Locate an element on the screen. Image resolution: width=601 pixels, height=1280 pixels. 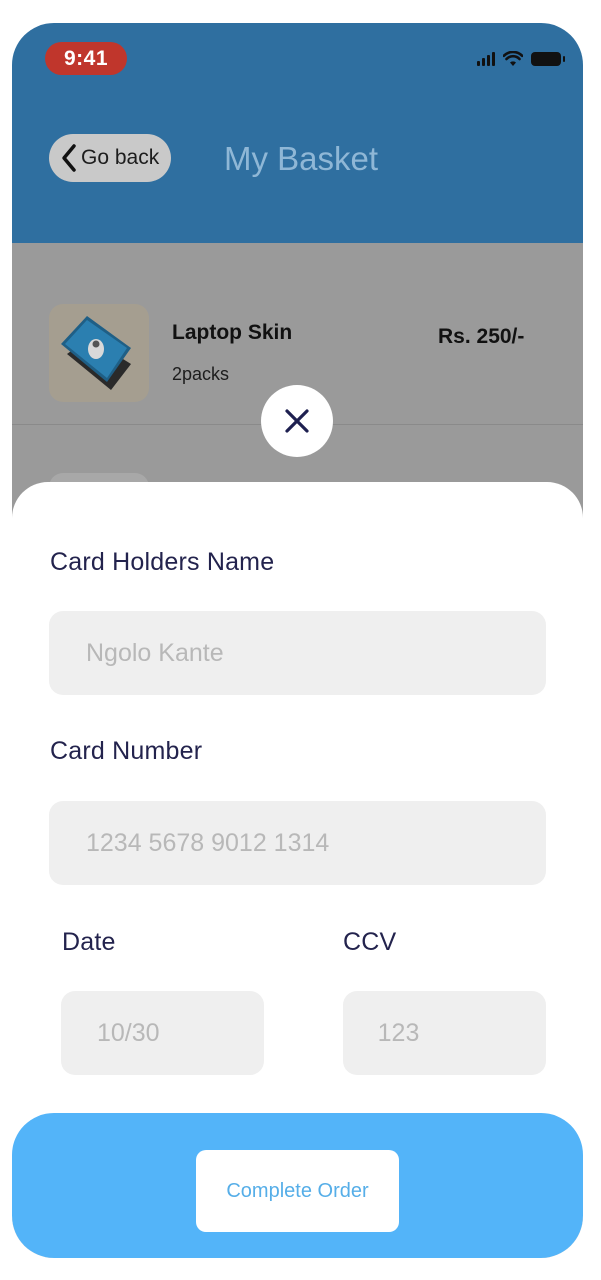
date-input is located at coordinates (162, 1033).